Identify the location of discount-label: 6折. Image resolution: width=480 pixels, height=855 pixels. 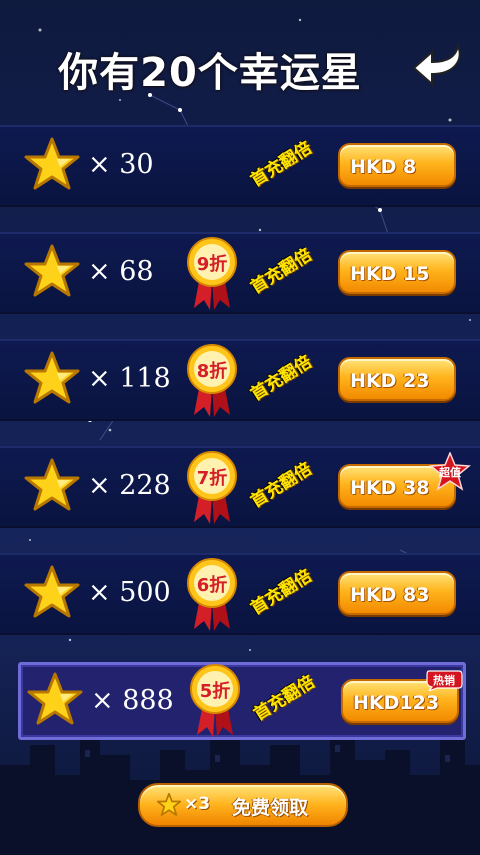
(212, 585).